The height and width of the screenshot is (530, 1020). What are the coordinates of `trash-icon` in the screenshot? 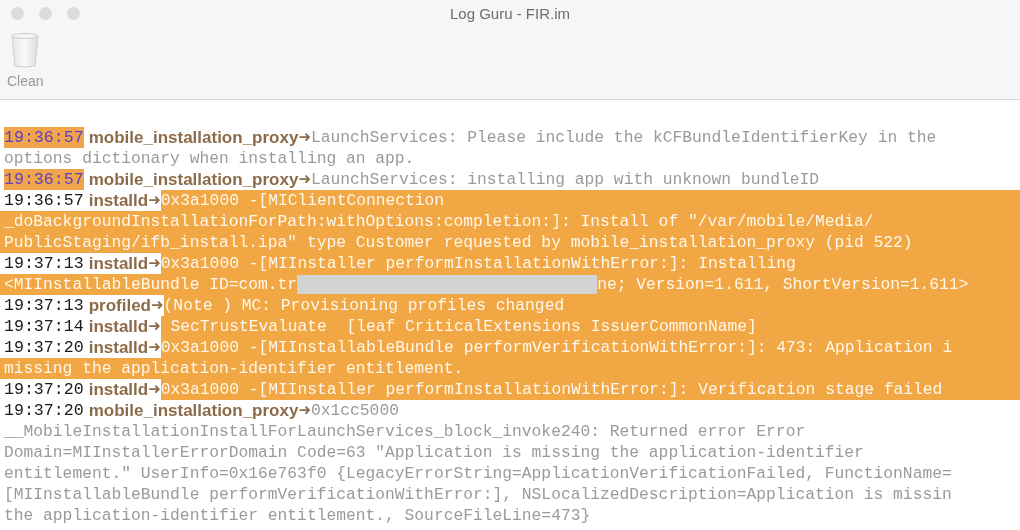 It's located at (25, 50).